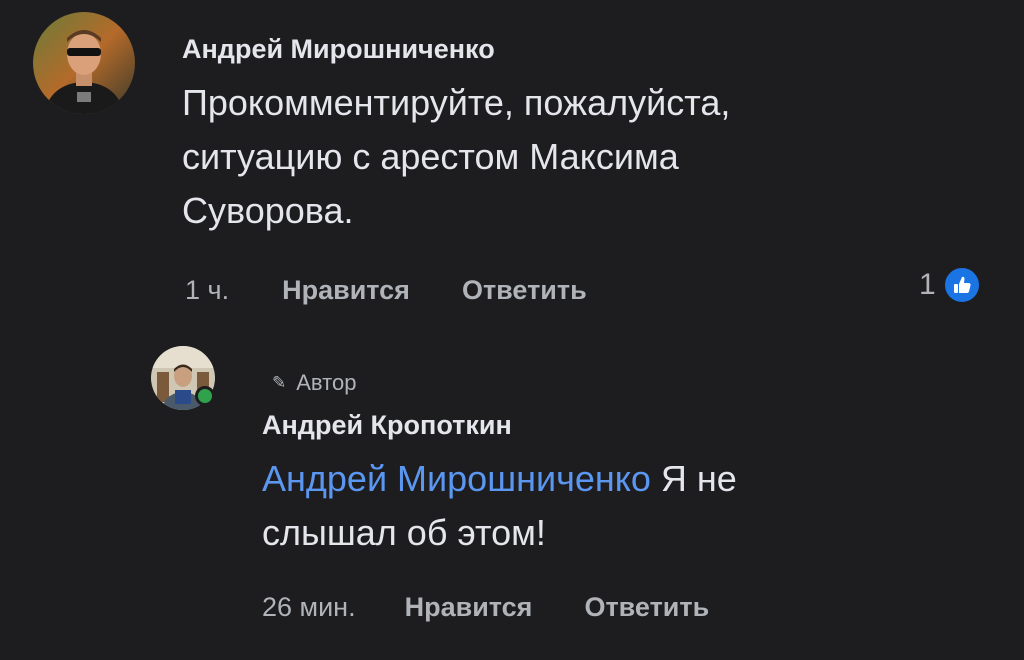 The image size is (1024, 660). What do you see at coordinates (387, 425) in the screenshot?
I see `reply-author-name: Андрей Кропоткин` at bounding box center [387, 425].